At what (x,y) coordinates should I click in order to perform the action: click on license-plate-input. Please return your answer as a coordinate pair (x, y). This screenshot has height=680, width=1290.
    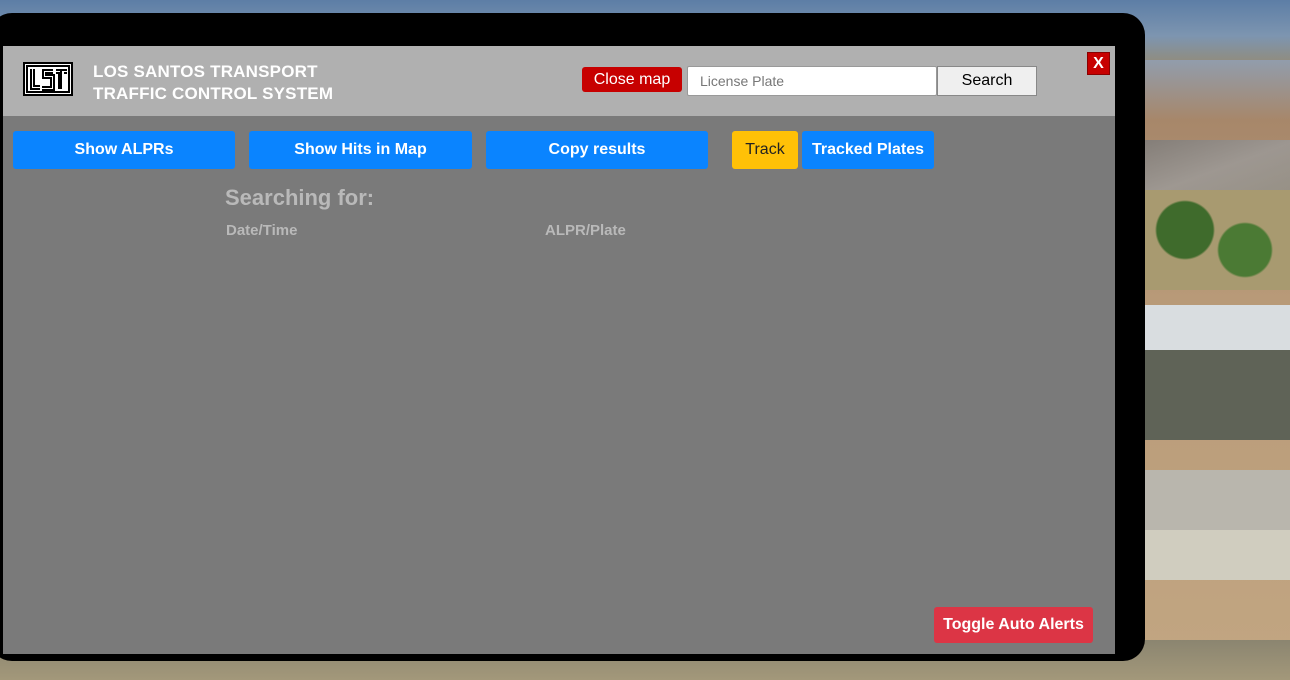
    Looking at the image, I should click on (812, 81).